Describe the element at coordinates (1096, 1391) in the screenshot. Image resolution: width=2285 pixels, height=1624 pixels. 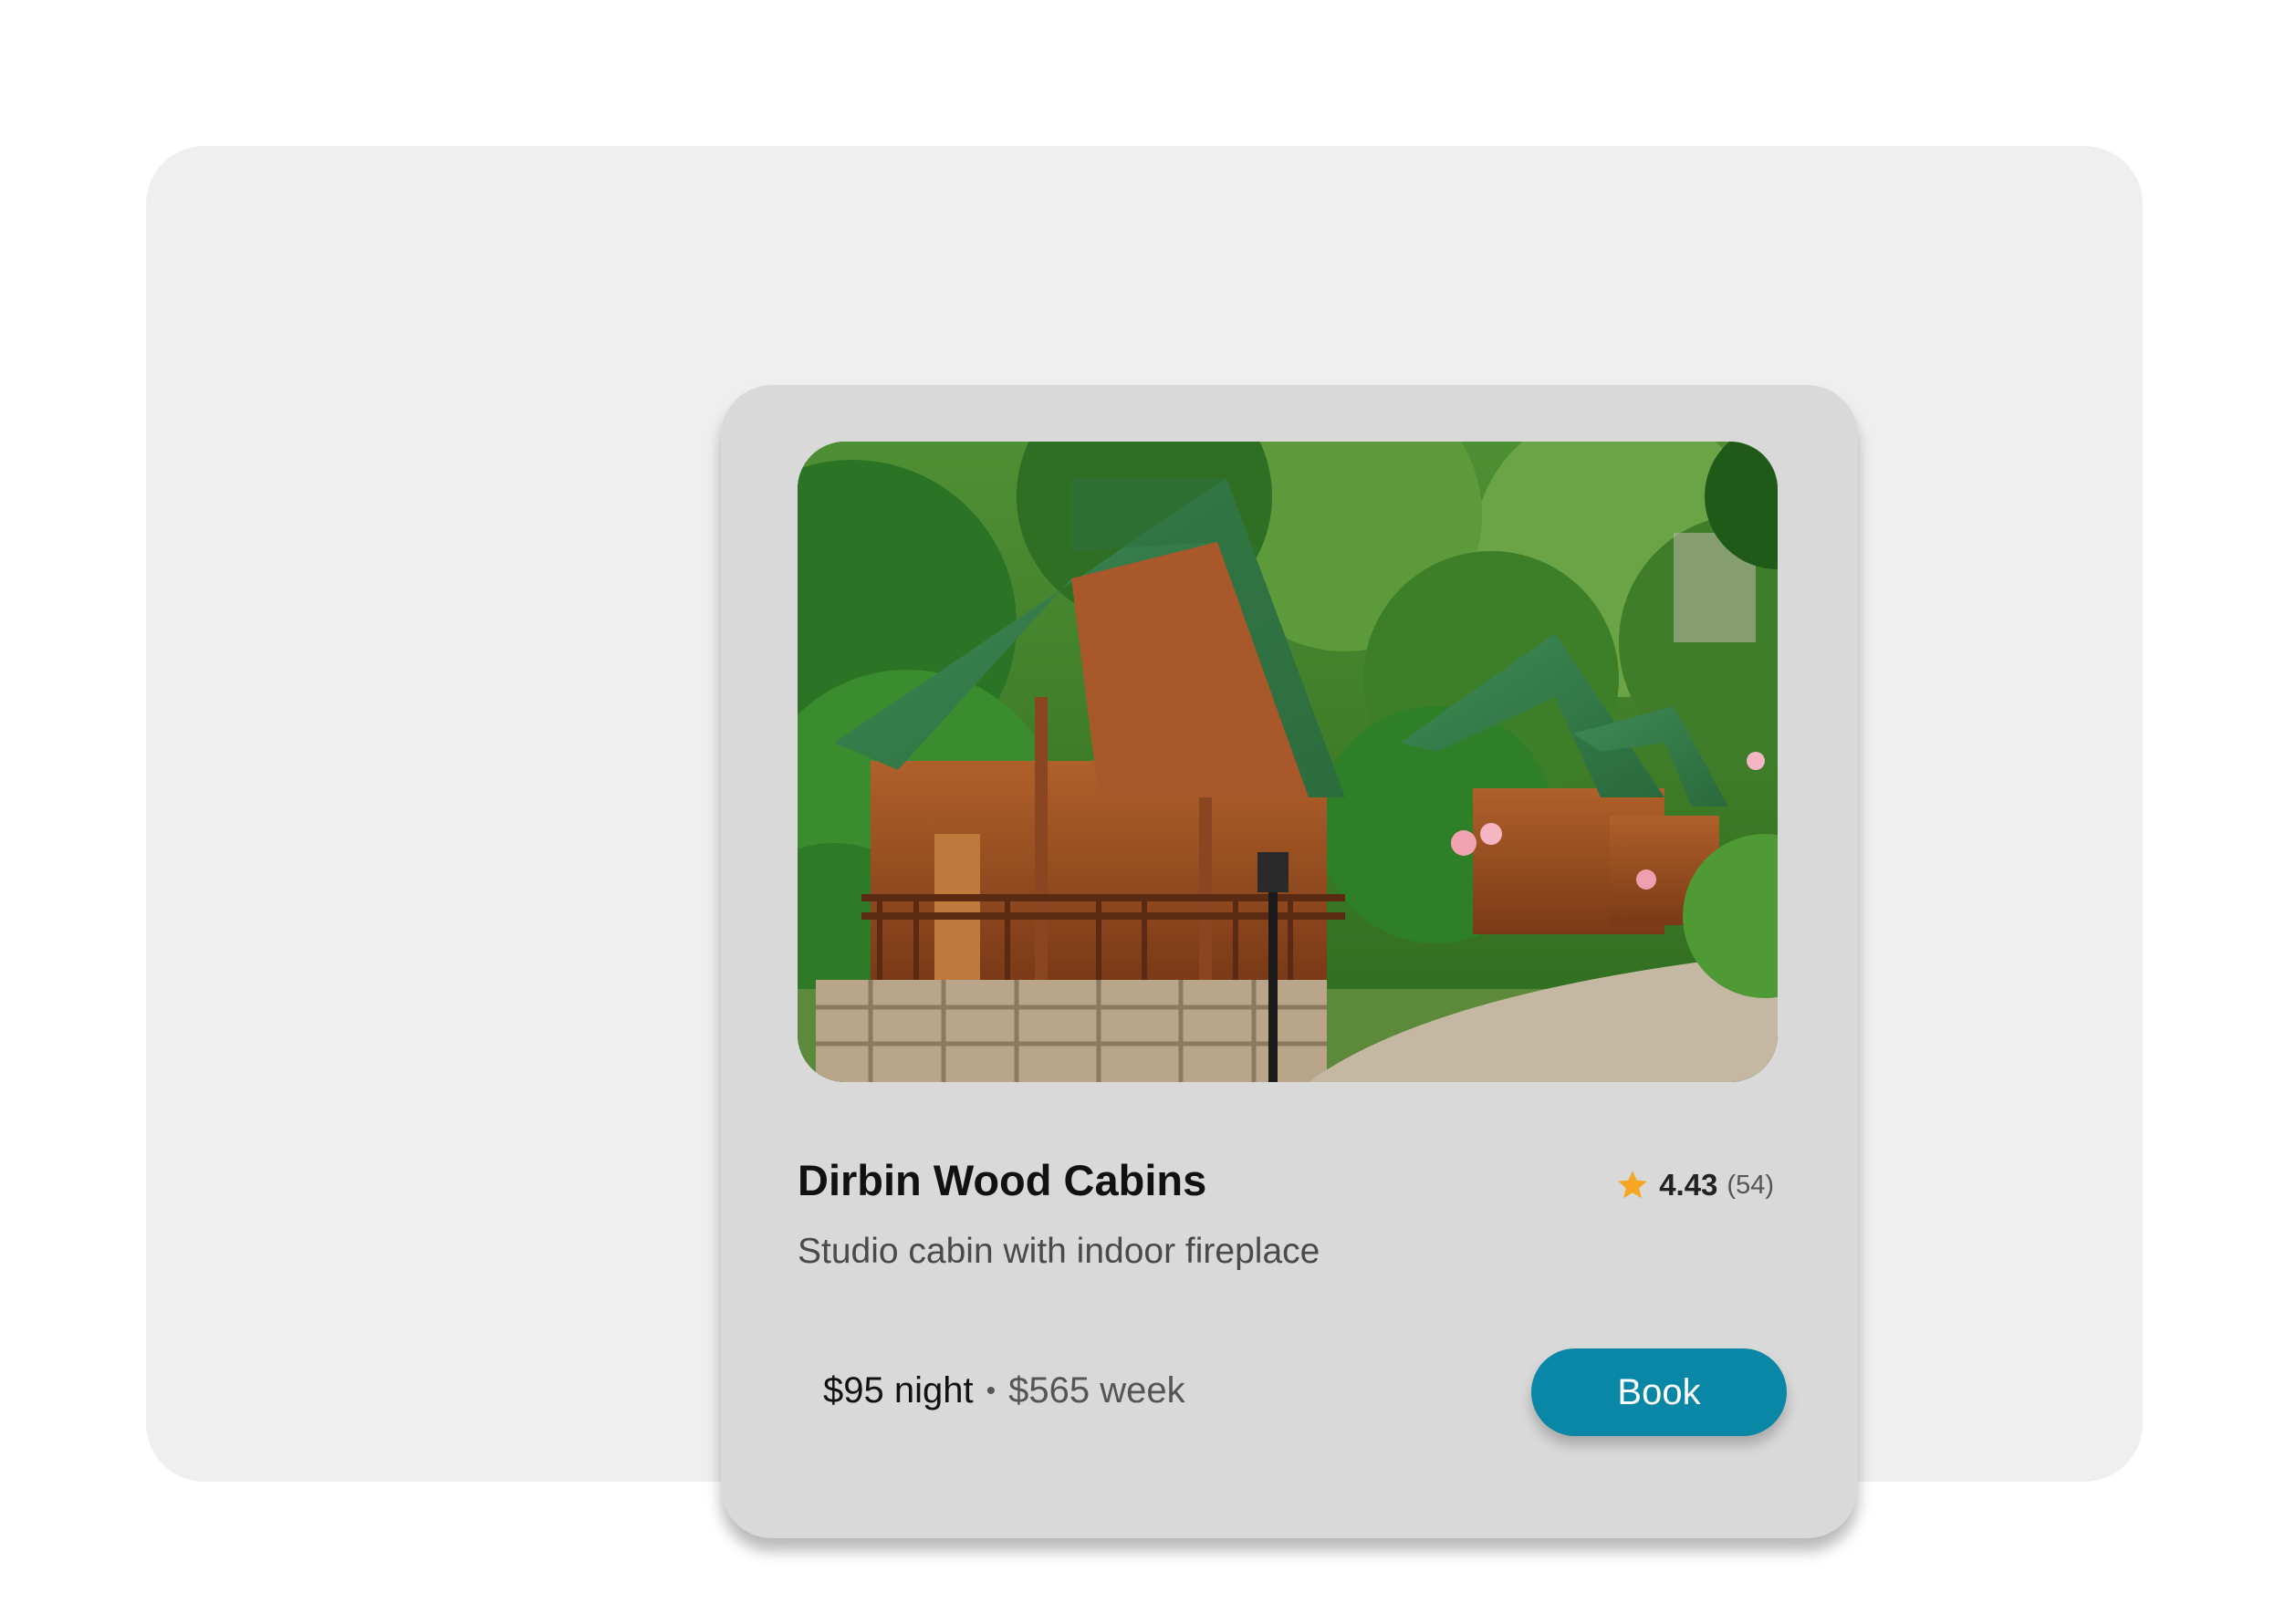
I see `price-per-week: $565 week` at that location.